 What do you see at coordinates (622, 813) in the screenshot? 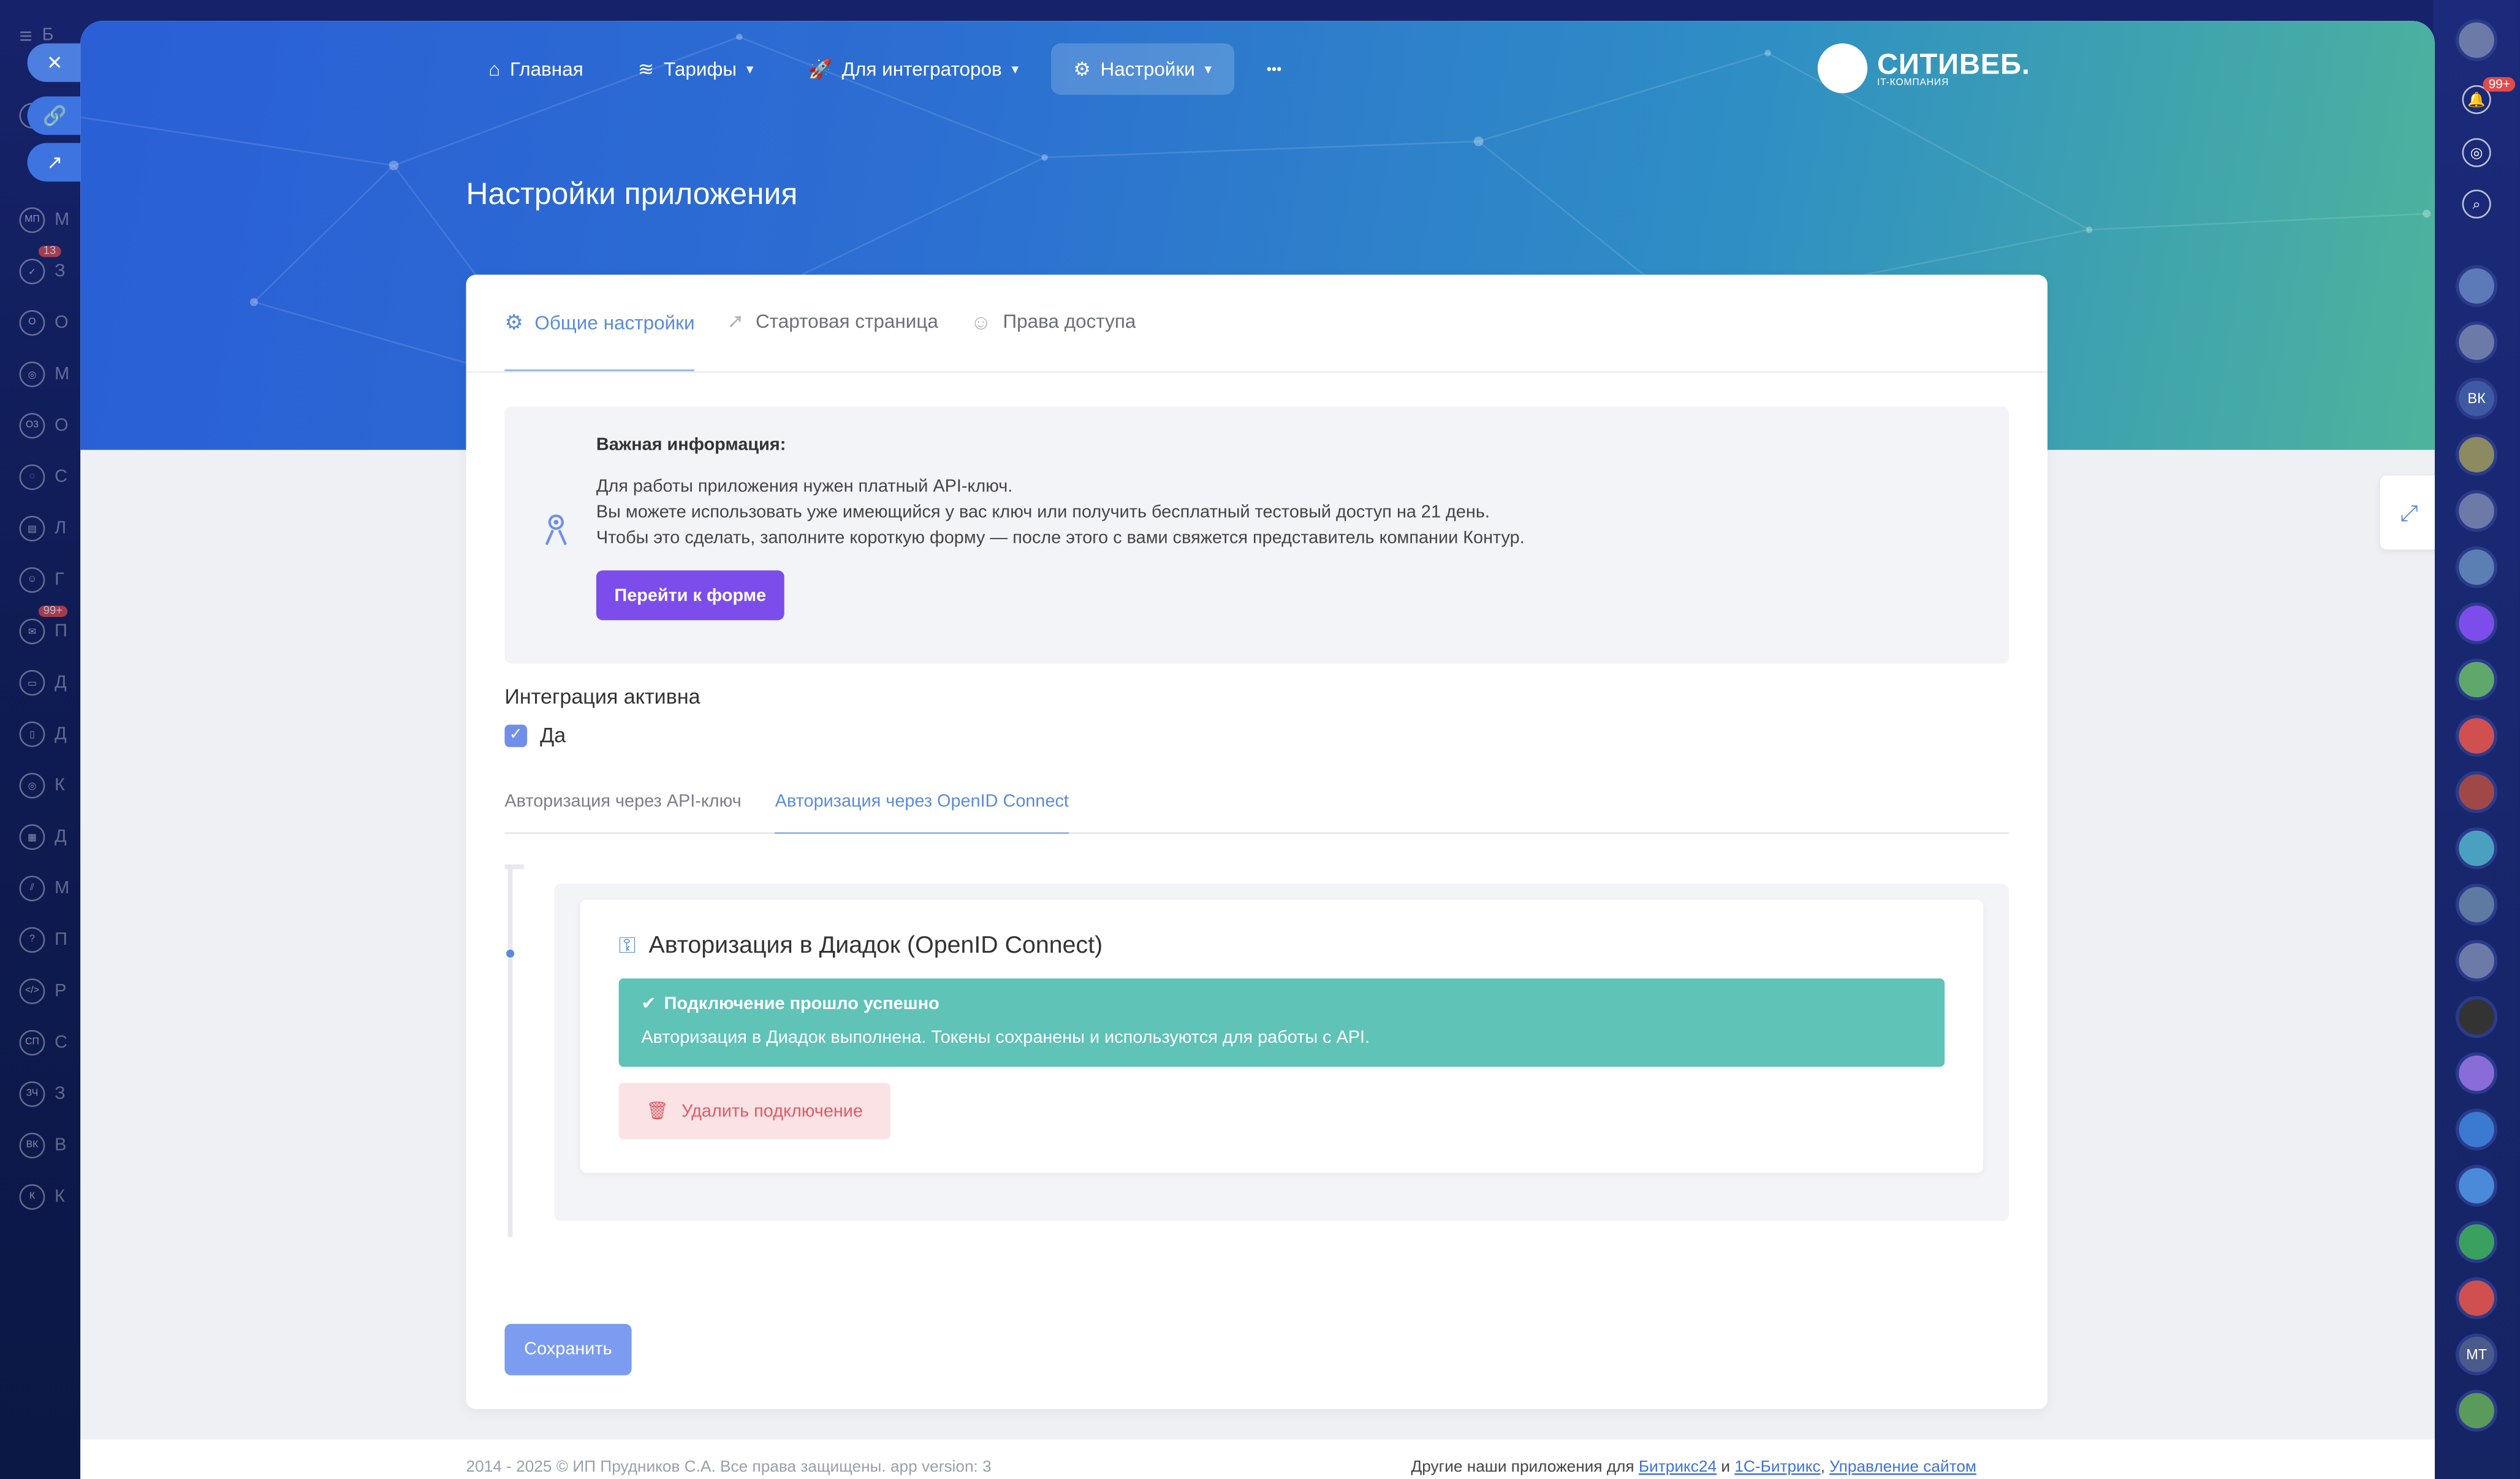
I see `tab-auth-api-key: Авторизация через API-ключ` at bounding box center [622, 813].